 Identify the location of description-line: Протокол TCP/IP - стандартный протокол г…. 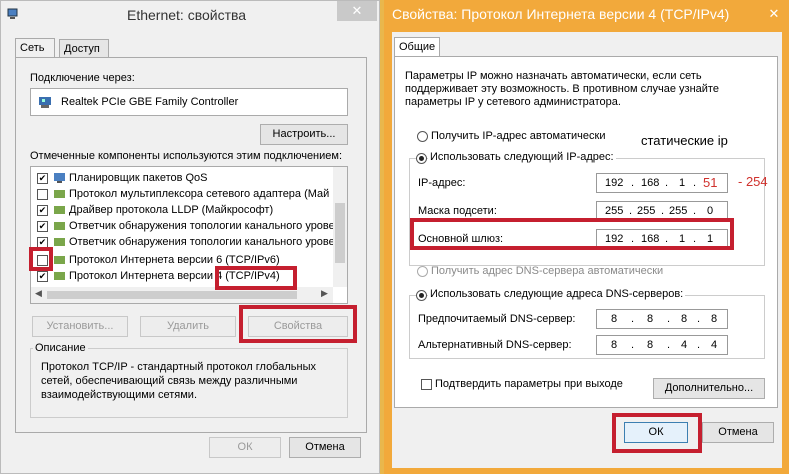
(178, 367).